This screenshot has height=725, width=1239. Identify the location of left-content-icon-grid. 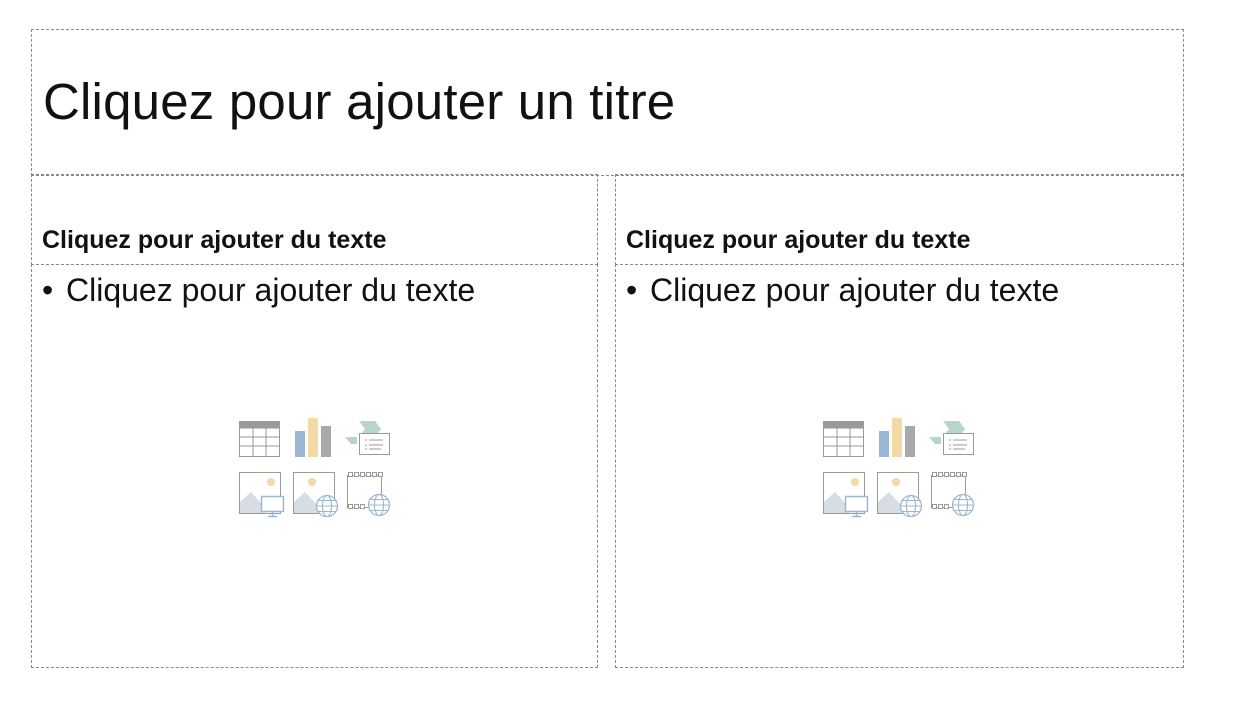
(317, 468).